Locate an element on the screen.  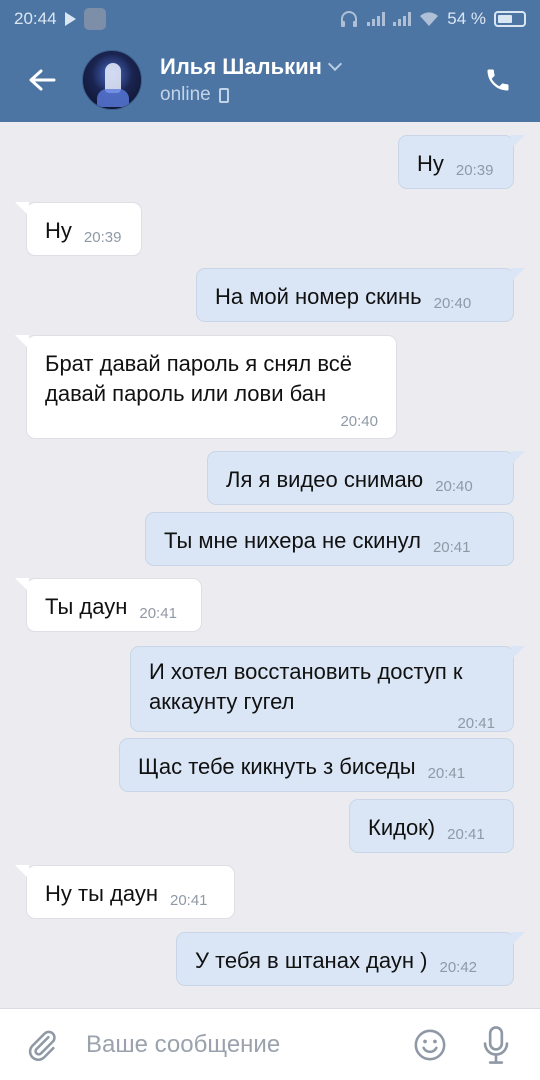
message-bubble-outgoing: Ну 20:39 is located at coordinates (461, 162).